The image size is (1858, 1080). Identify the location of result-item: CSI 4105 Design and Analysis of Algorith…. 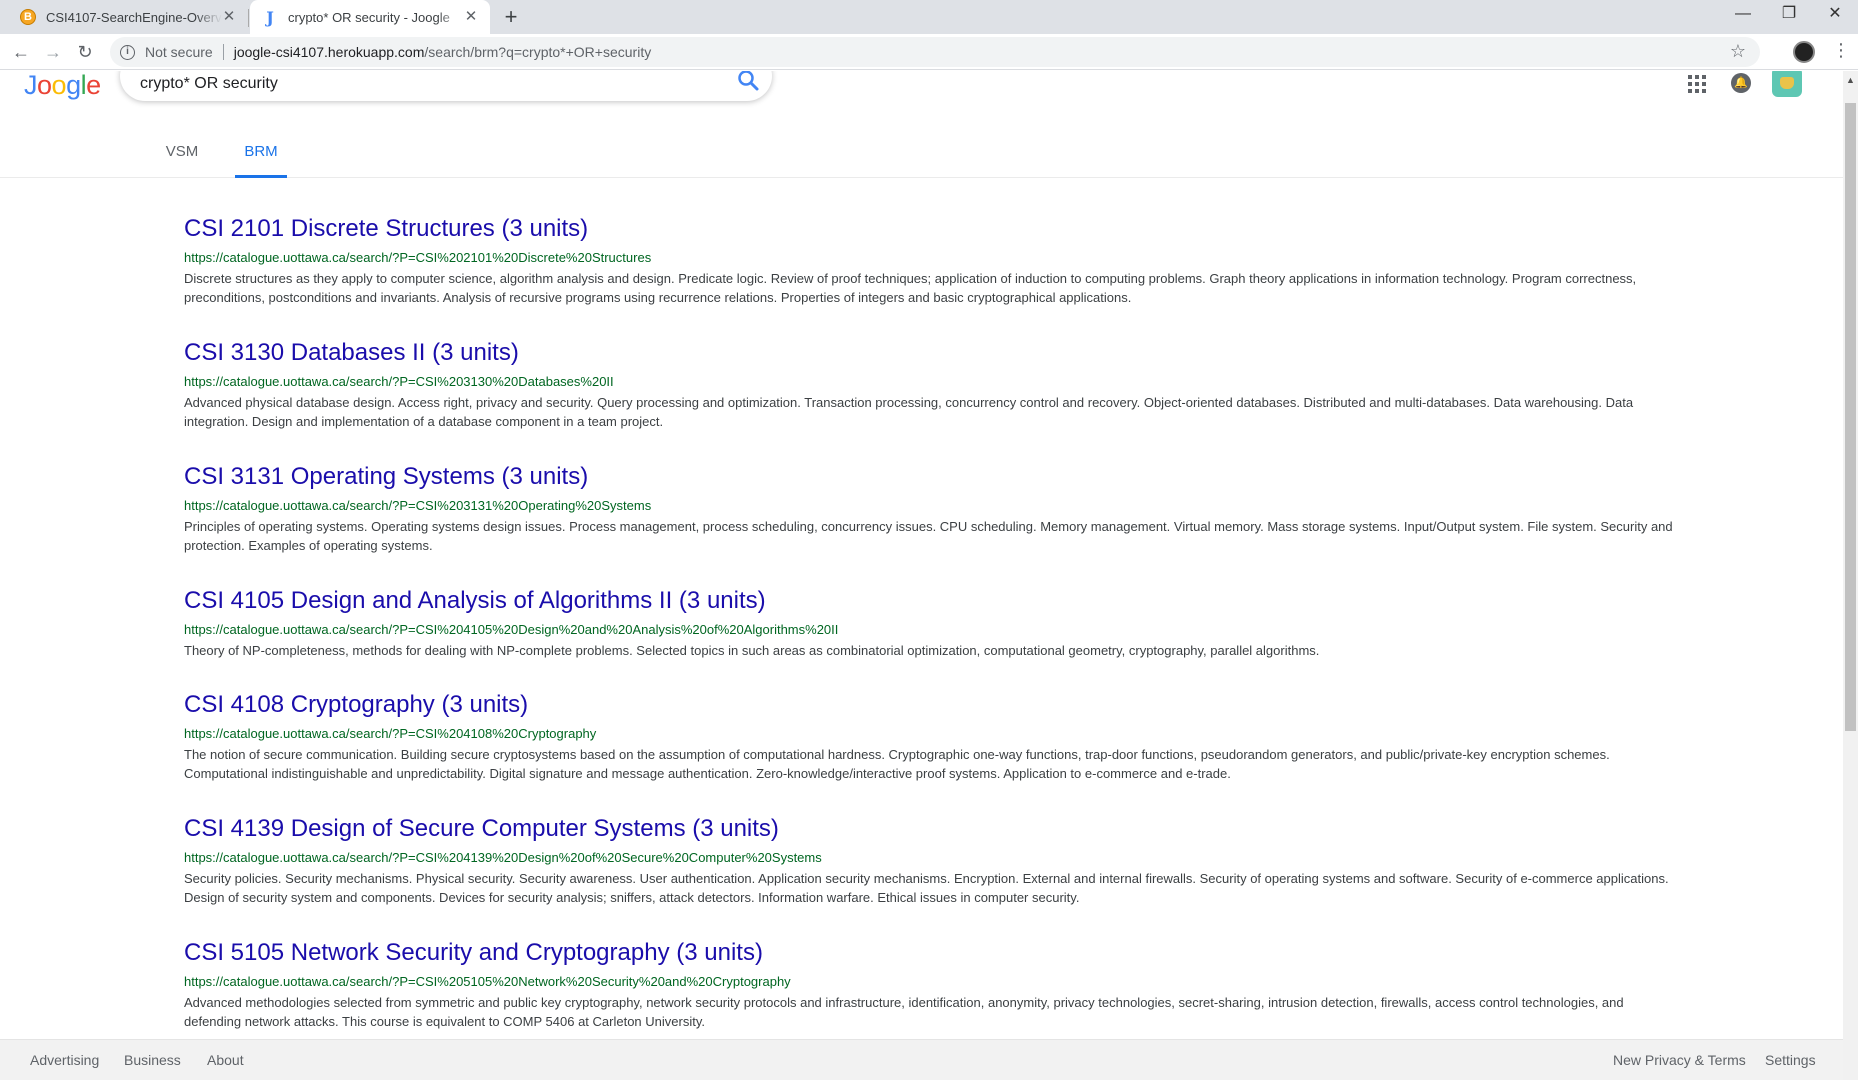
(934, 638).